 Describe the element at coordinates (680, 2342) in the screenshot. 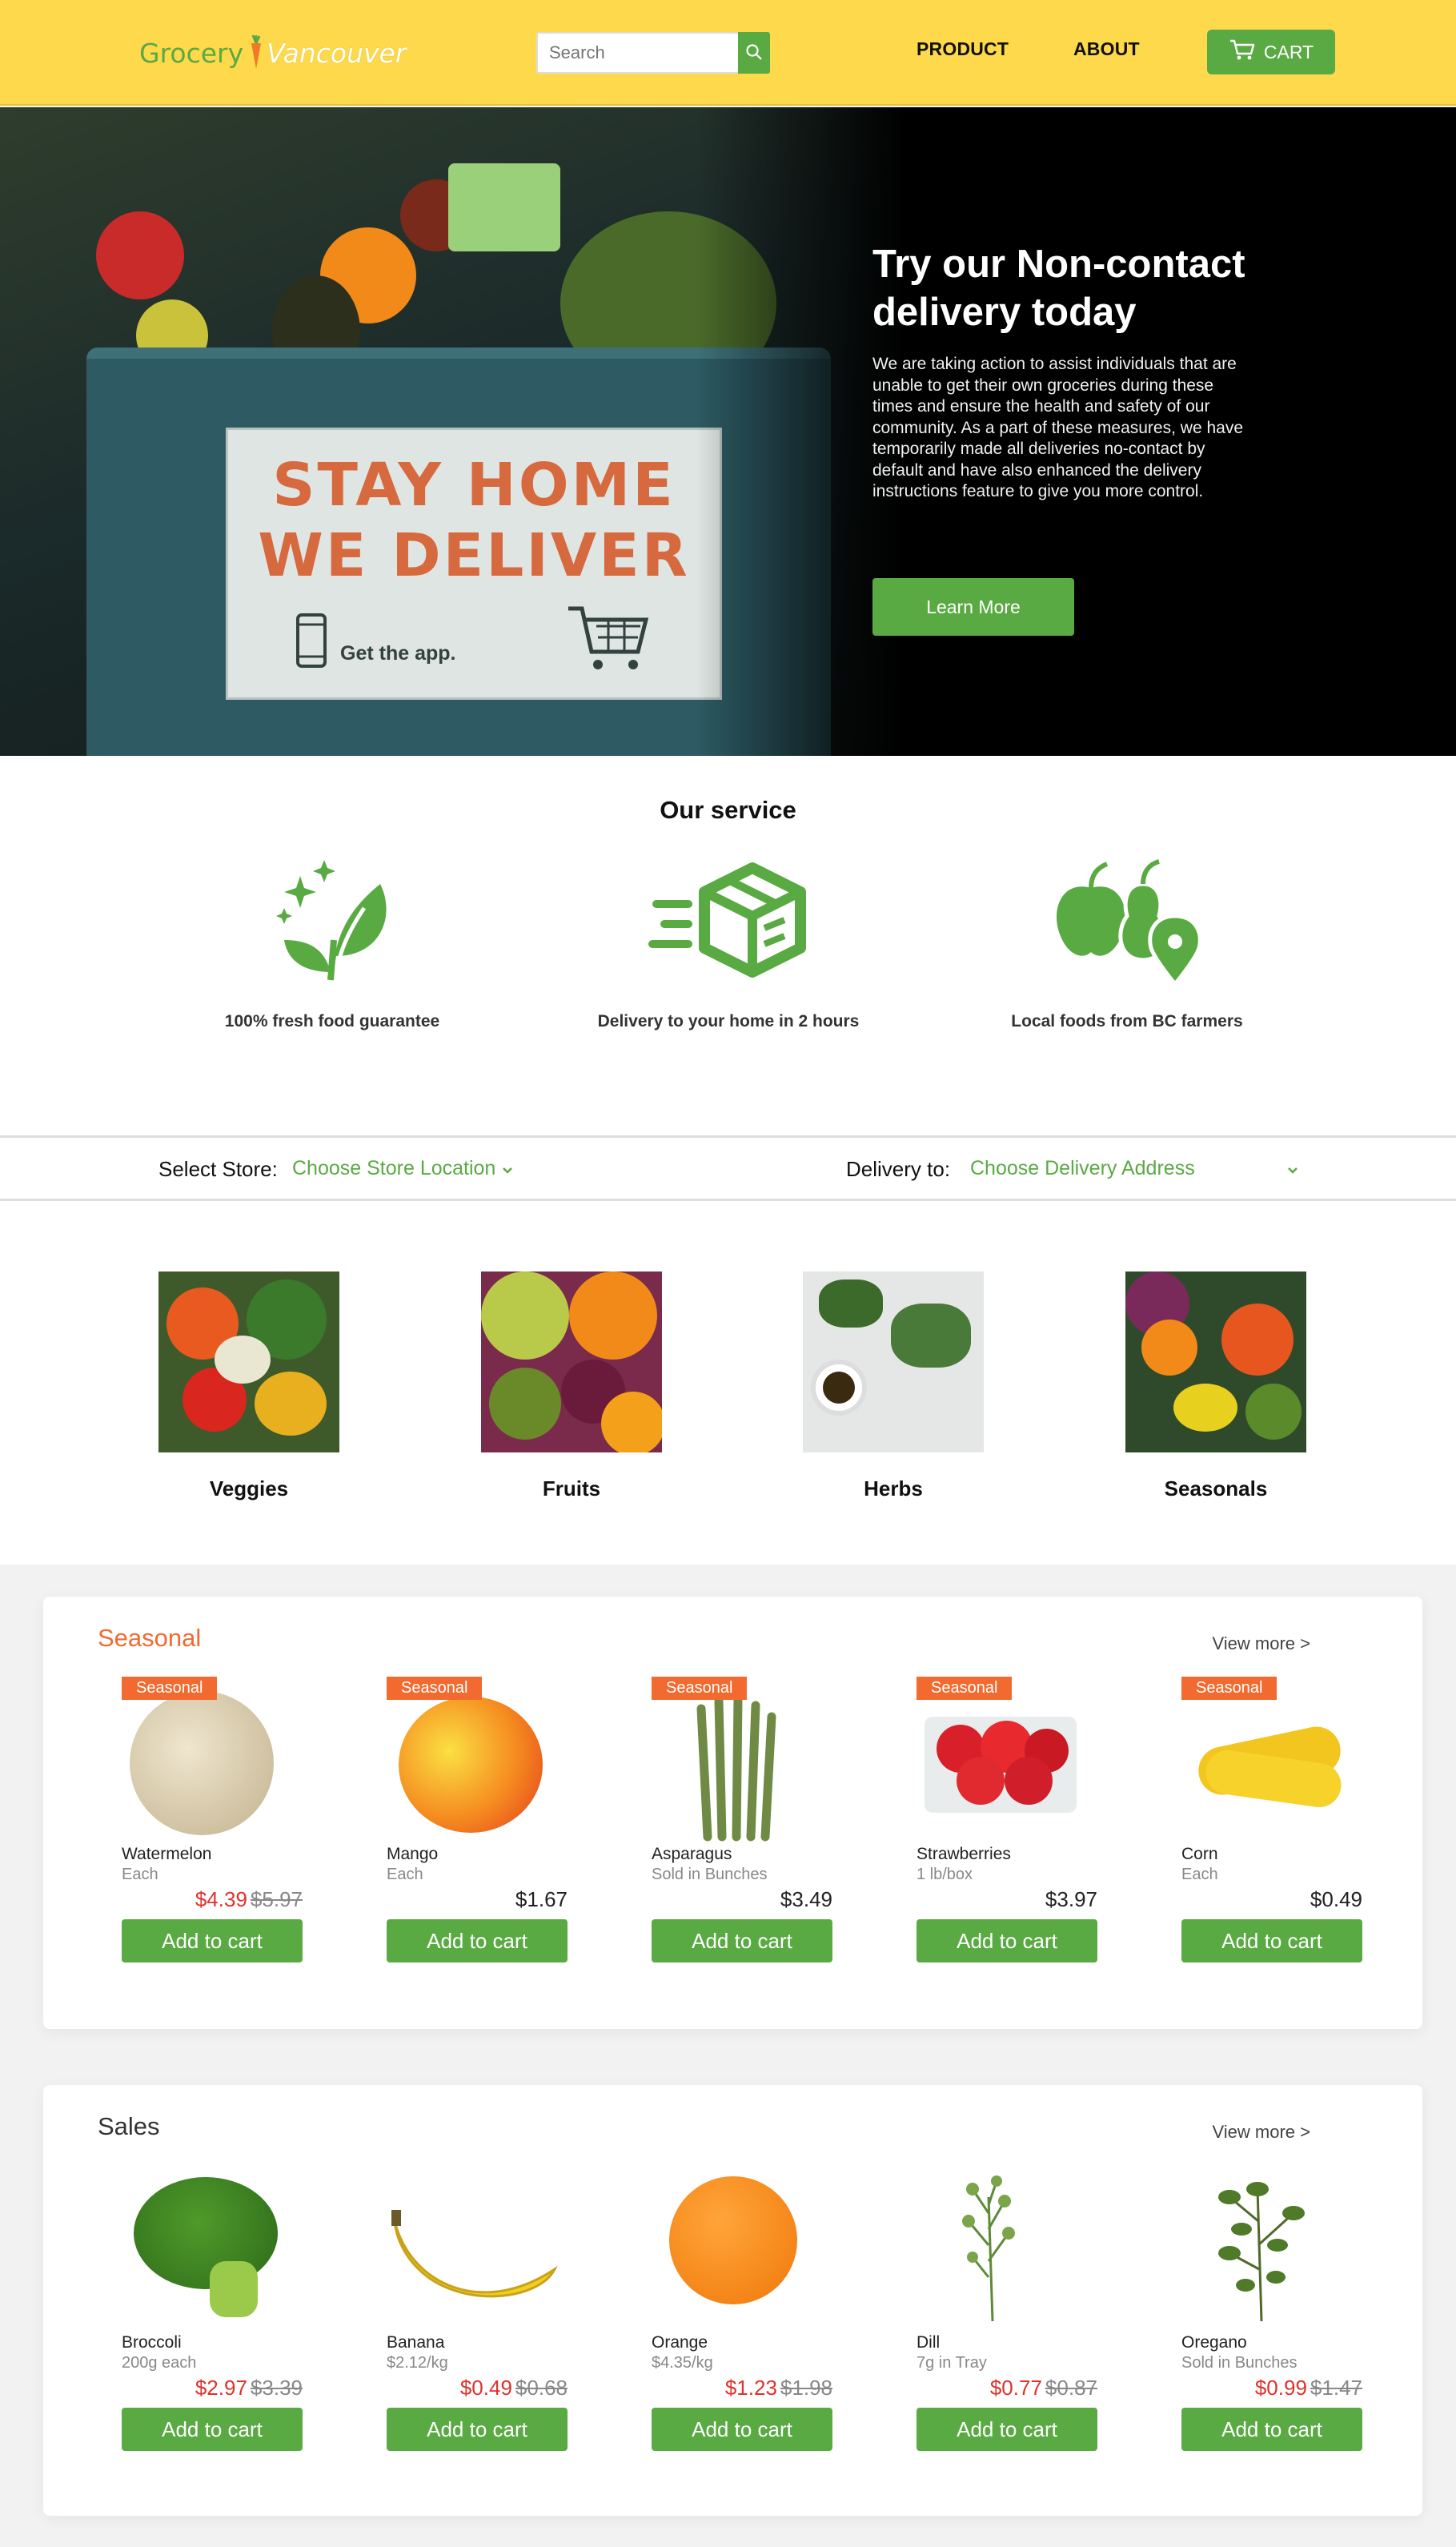

I see `product-name: Orange` at that location.